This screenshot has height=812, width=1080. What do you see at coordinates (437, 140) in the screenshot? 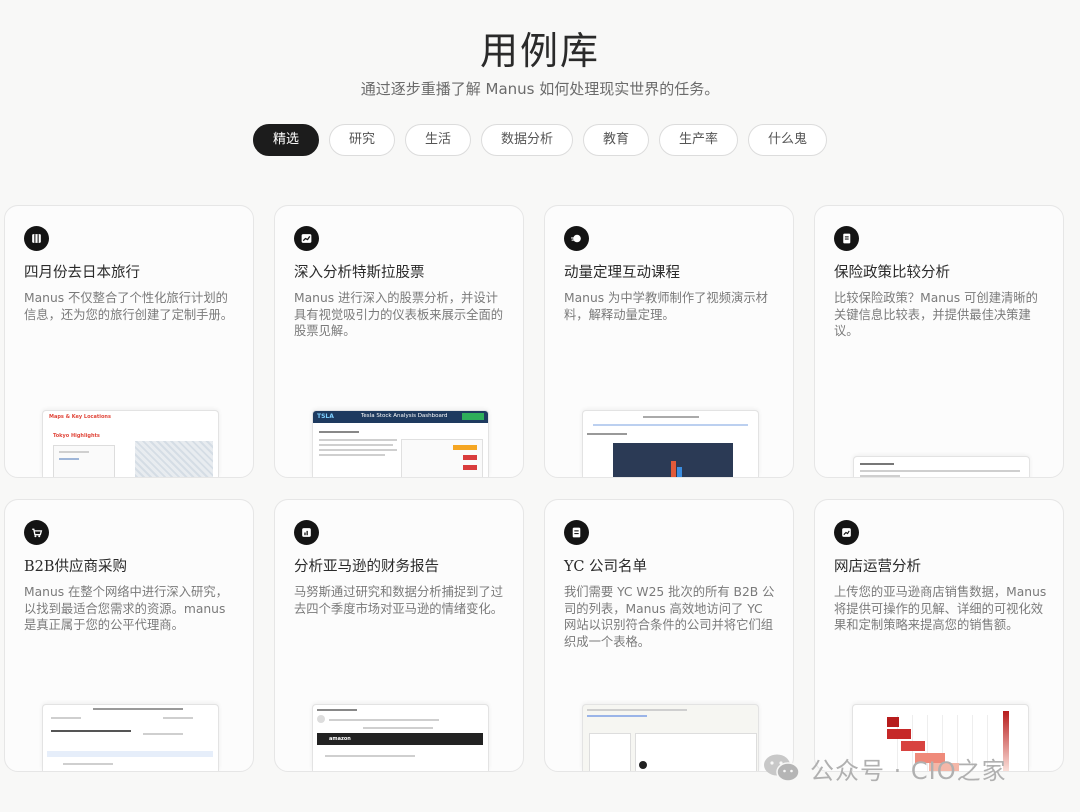
I see `tab-life: 生活` at bounding box center [437, 140].